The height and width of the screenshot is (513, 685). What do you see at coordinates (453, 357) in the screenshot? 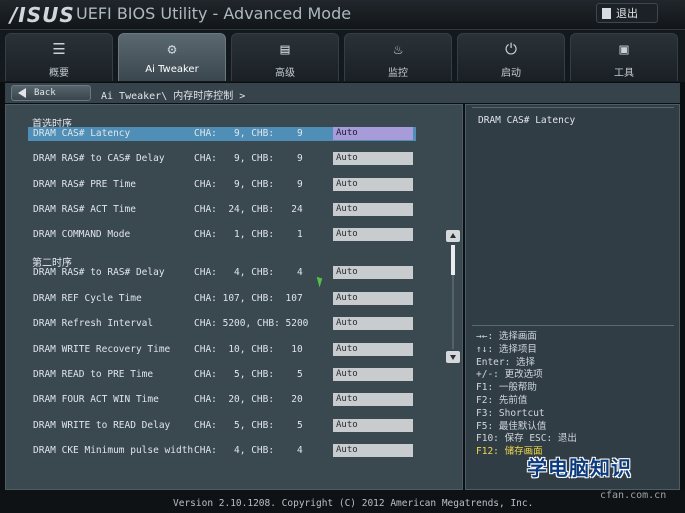
I see `scroll-down-button` at bounding box center [453, 357].